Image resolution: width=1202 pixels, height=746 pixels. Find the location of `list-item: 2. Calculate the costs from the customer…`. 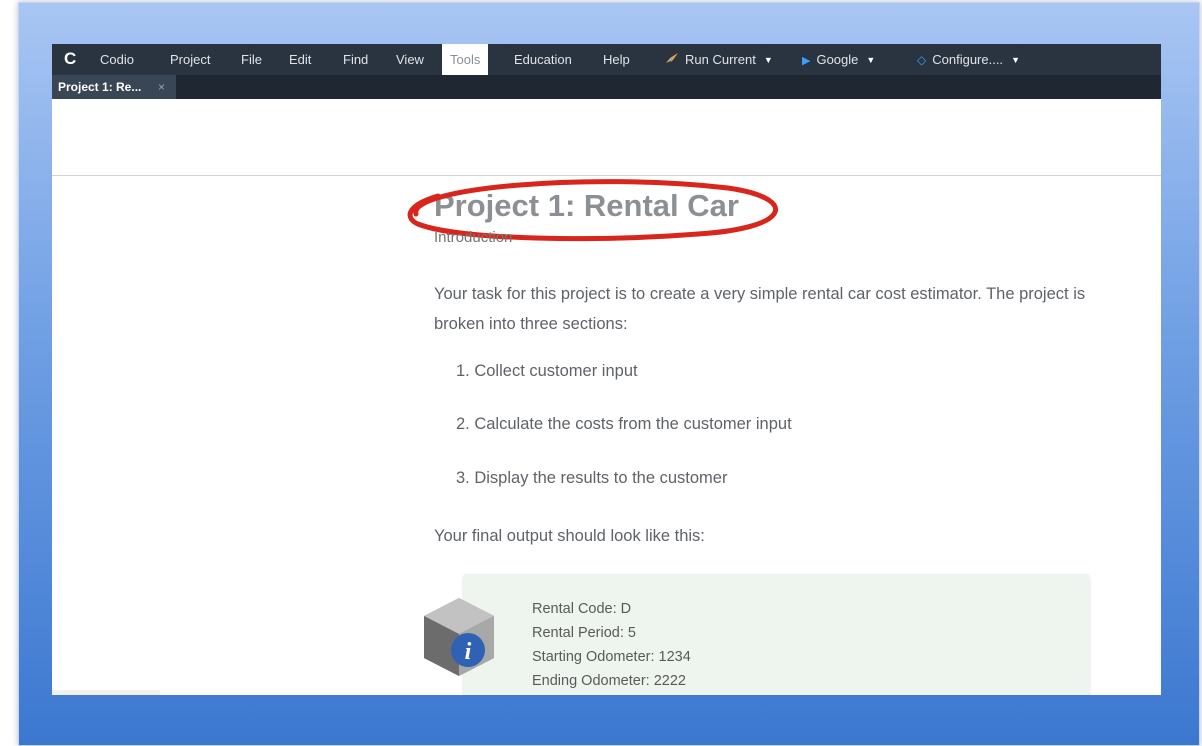

list-item: 2. Calculate the costs from the customer… is located at coordinates (624, 424).